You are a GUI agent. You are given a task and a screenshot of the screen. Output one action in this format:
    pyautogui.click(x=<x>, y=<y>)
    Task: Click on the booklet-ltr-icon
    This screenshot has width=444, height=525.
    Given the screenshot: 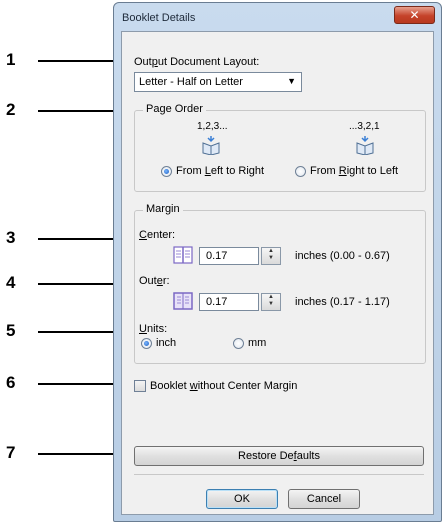 What is the action you would take?
    pyautogui.click(x=211, y=145)
    